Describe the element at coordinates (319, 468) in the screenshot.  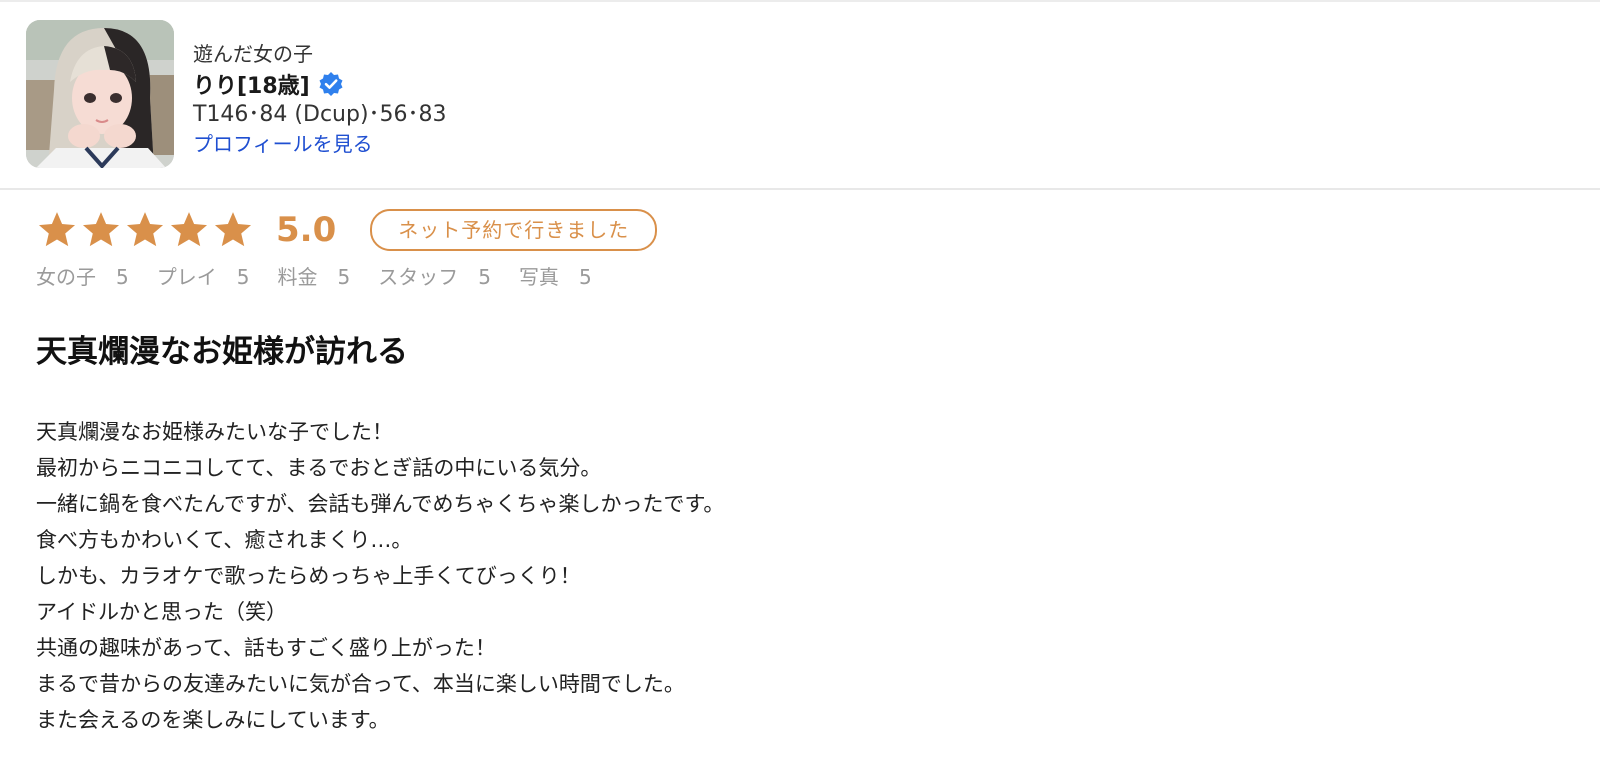
I see `review-line: 最初からニコニコしてて、まるでおとぎ話の中にいる気分。` at that location.